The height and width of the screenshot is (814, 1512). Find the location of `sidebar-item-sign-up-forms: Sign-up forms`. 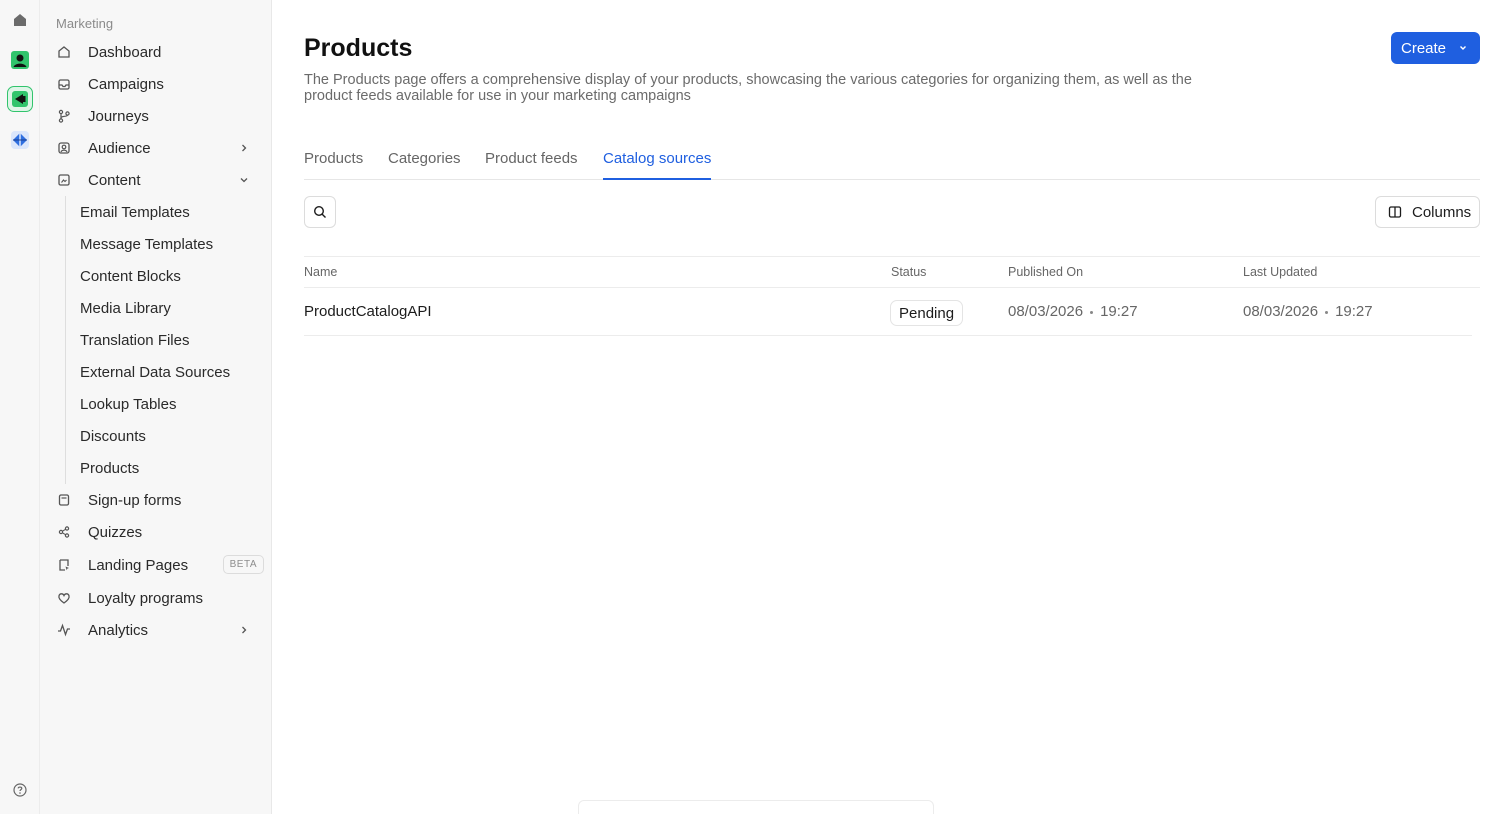

sidebar-item-sign-up-forms: Sign-up forms is located at coordinates (156, 500).